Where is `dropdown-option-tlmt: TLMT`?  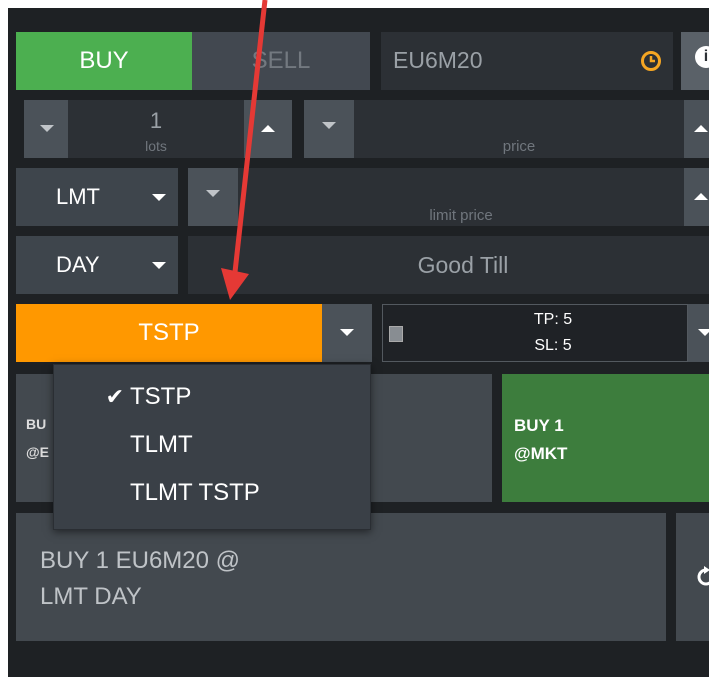 dropdown-option-tlmt: TLMT is located at coordinates (212, 445).